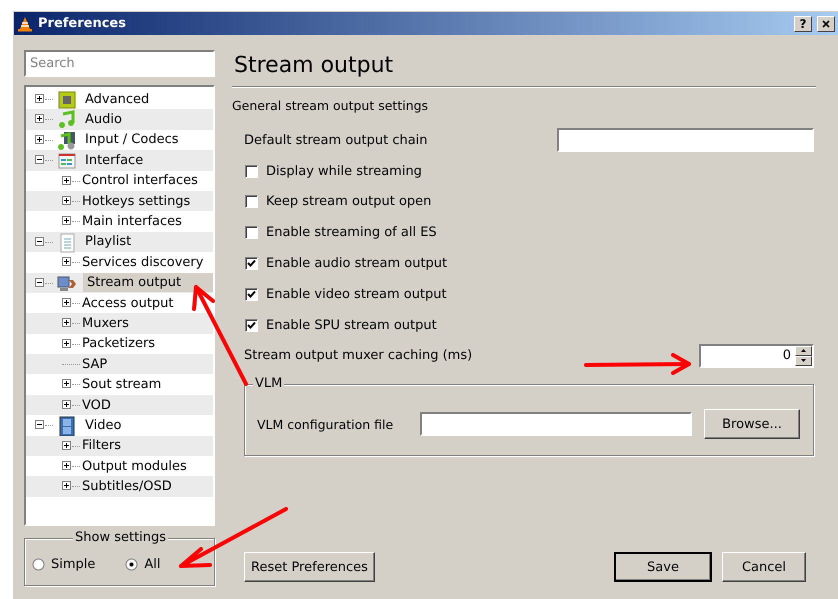  Describe the element at coordinates (803, 24) in the screenshot. I see `help-button: ?` at that location.